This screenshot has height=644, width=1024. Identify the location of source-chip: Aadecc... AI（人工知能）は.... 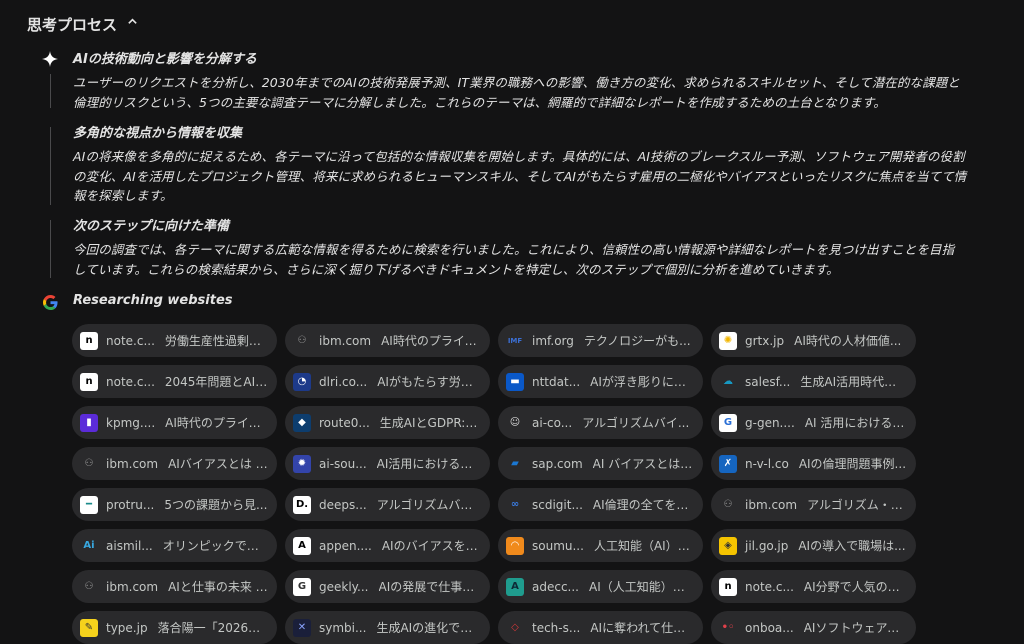
(600, 586).